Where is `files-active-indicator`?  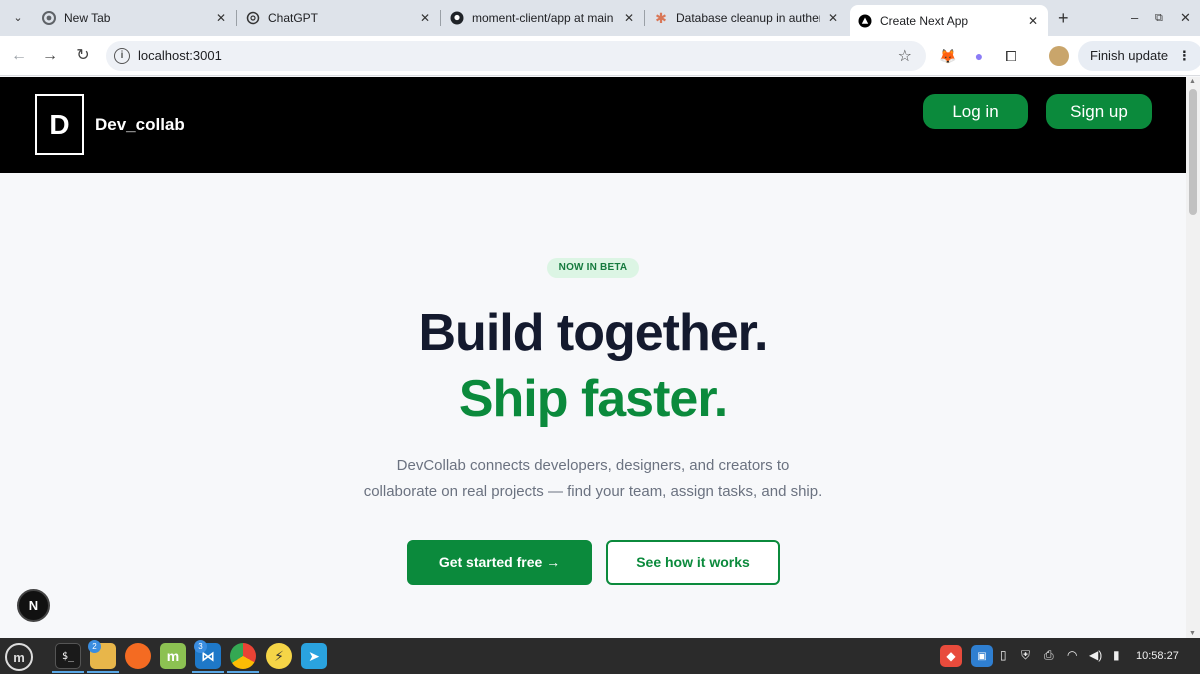 files-active-indicator is located at coordinates (103, 672).